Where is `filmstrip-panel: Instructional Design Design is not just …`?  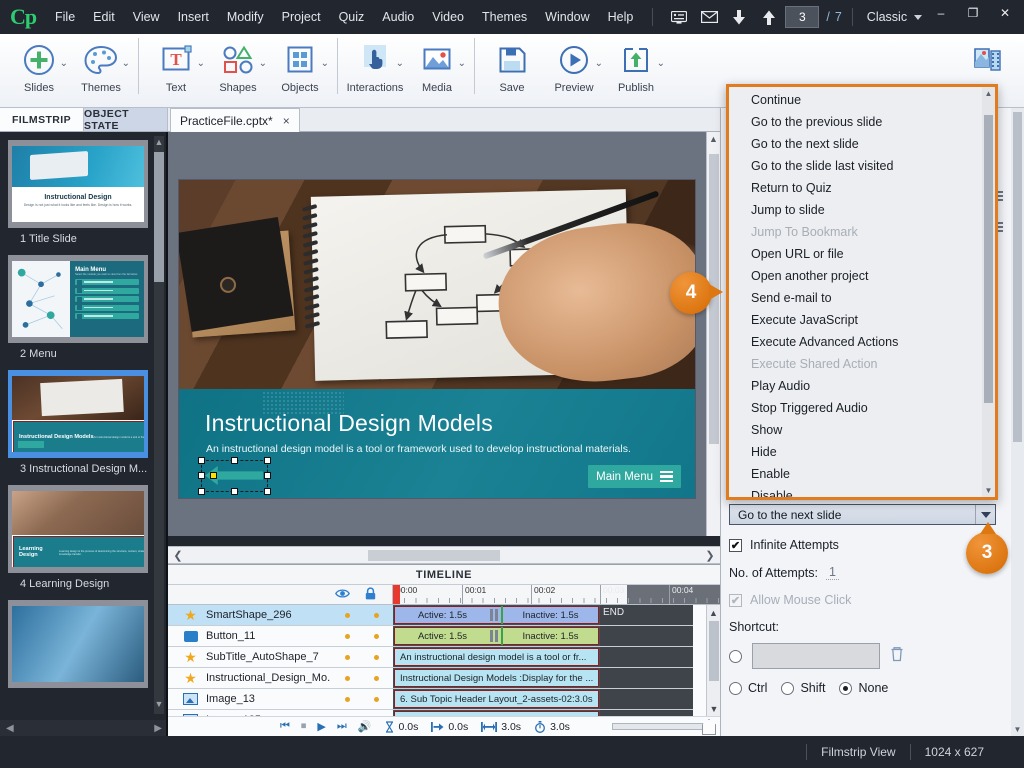 filmstrip-panel: Instructional Design Design is not just … is located at coordinates (84, 434).